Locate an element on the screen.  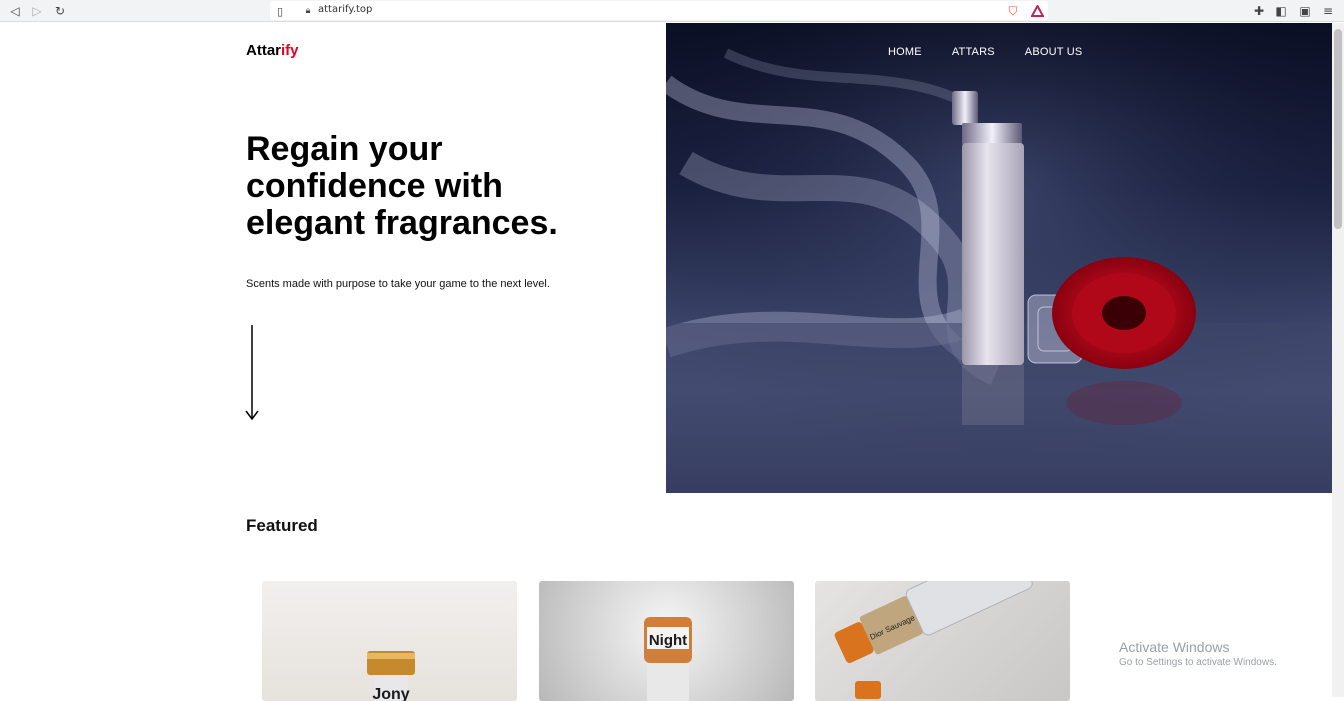
reload-icon: ↻ is located at coordinates (60, 11).